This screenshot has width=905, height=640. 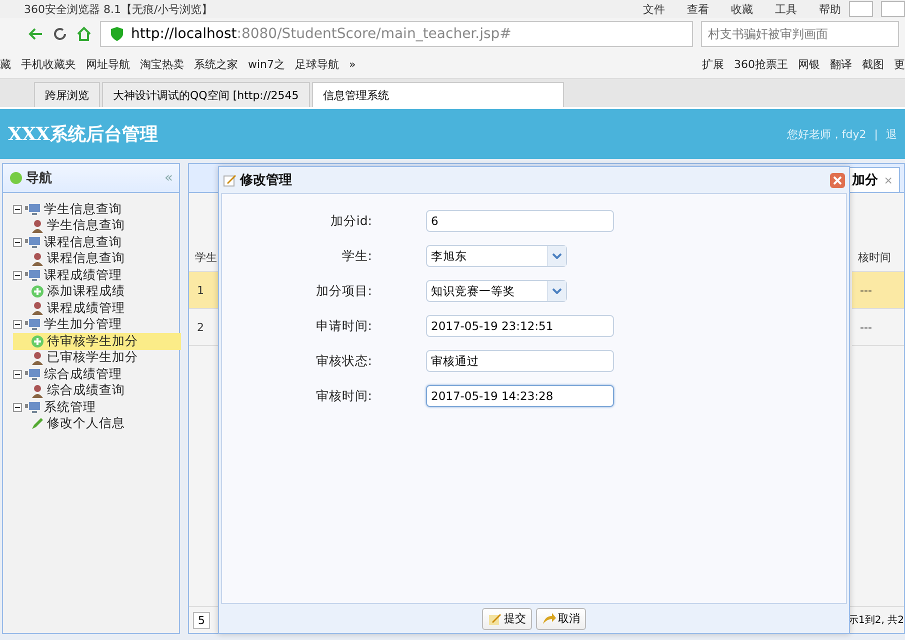 What do you see at coordinates (837, 180) in the screenshot?
I see `close-icon` at bounding box center [837, 180].